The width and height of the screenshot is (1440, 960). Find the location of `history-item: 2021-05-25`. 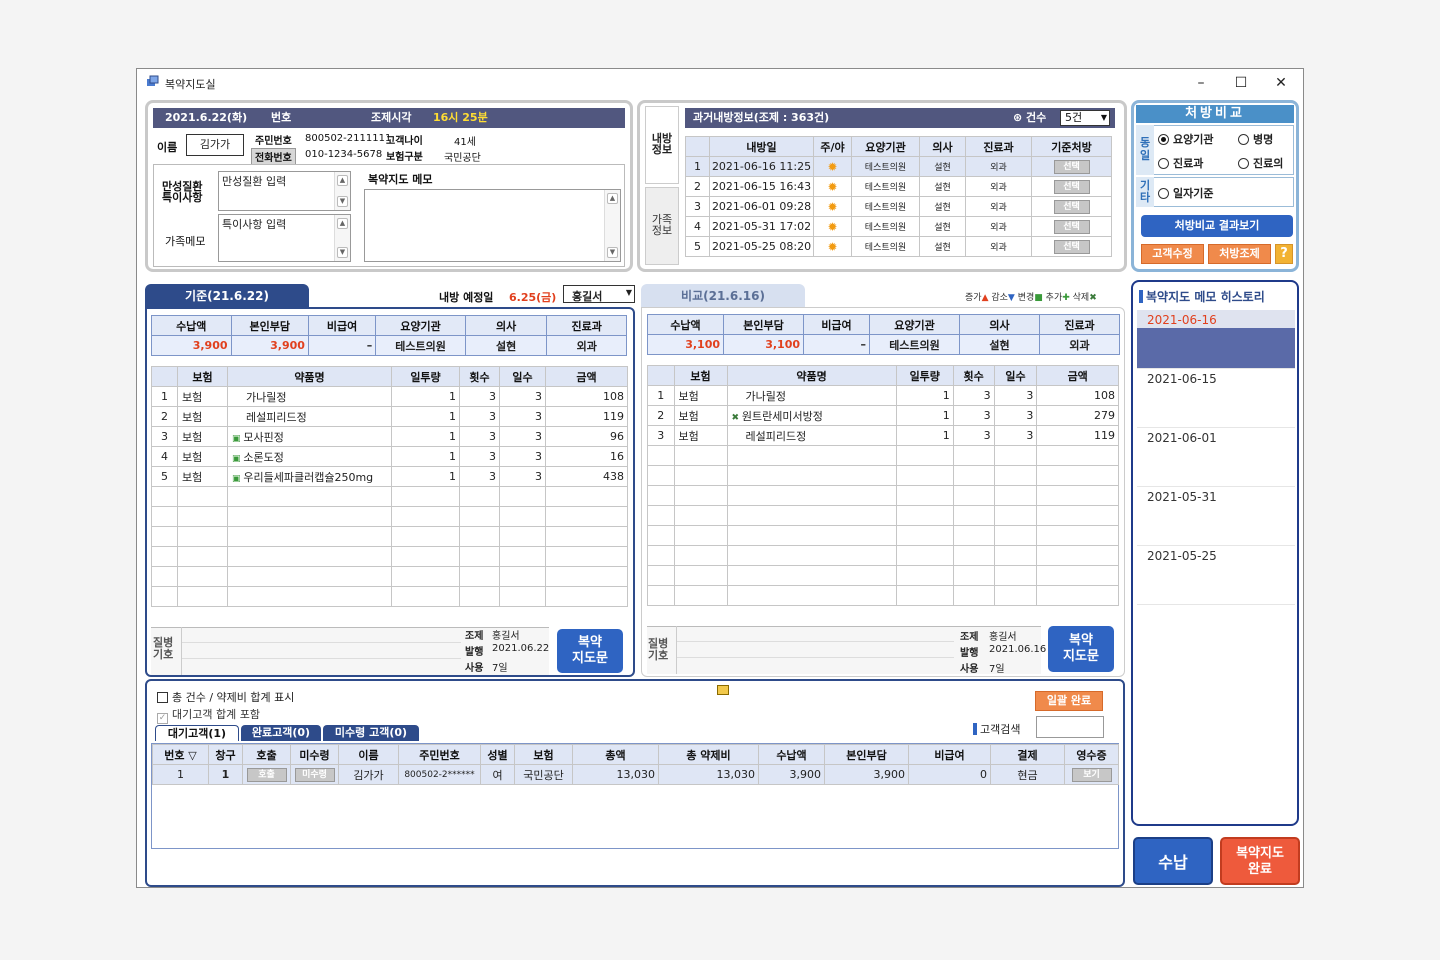

history-item: 2021-05-25 is located at coordinates (1216, 575).